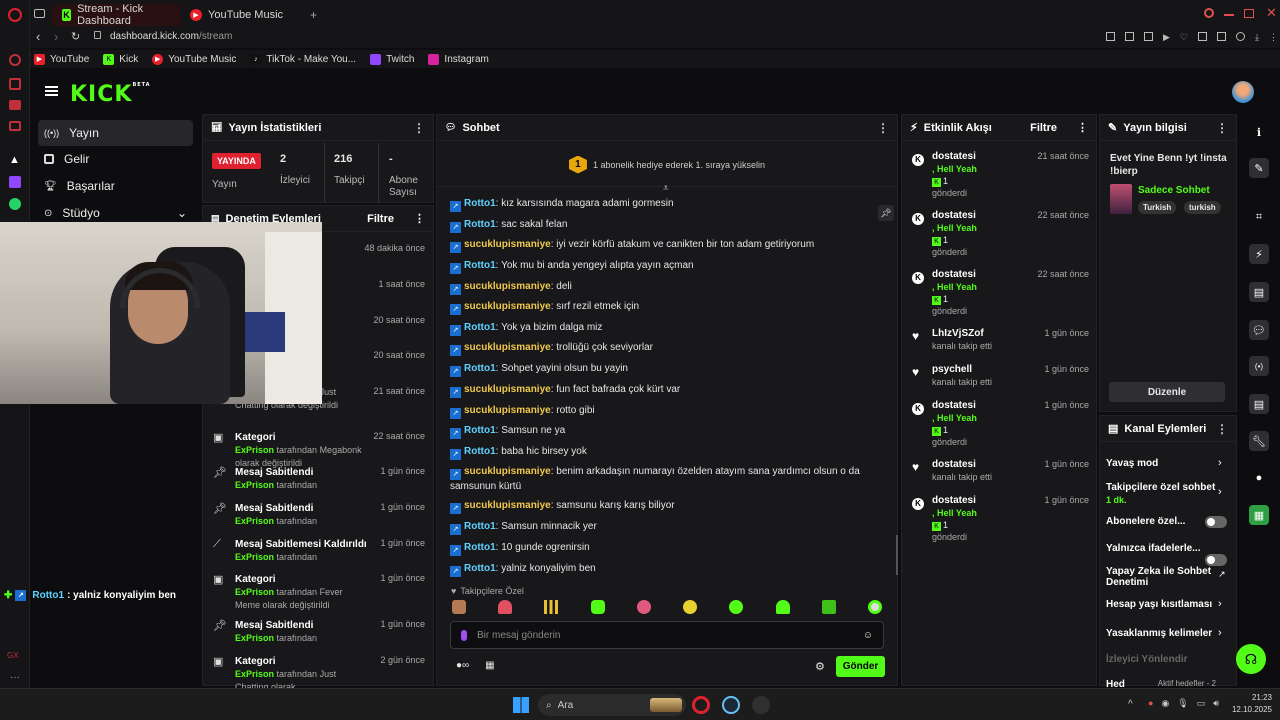  Describe the element at coordinates (194, 59) in the screenshot. I see `bookmark-youtube-music: ▶ YouTube Music` at that location.